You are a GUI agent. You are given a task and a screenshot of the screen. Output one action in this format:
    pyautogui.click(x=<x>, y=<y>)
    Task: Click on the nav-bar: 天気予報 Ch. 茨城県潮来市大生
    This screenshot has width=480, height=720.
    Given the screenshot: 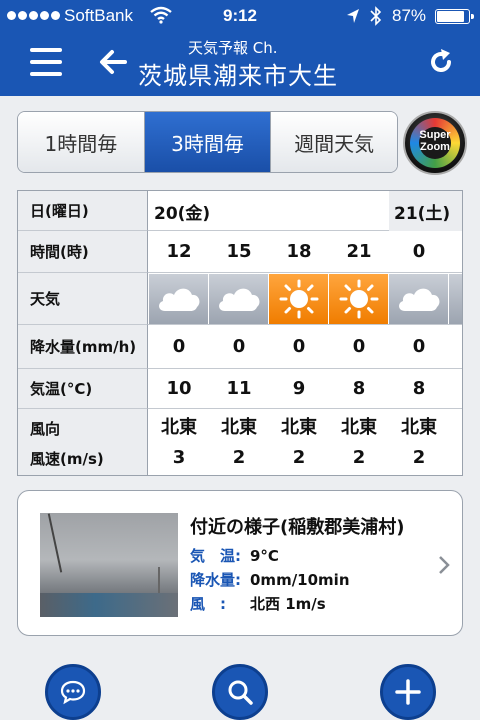 What is the action you would take?
    pyautogui.click(x=240, y=64)
    